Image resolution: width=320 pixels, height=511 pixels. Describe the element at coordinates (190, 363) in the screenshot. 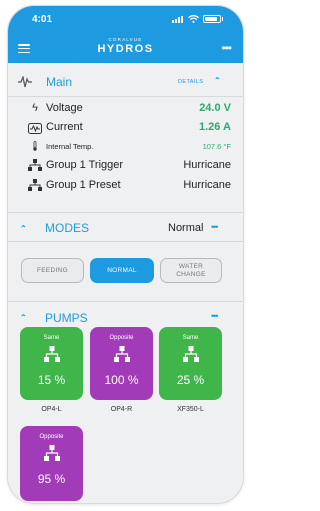

I see `pump-tile-xf350-l: Same 25 %` at that location.